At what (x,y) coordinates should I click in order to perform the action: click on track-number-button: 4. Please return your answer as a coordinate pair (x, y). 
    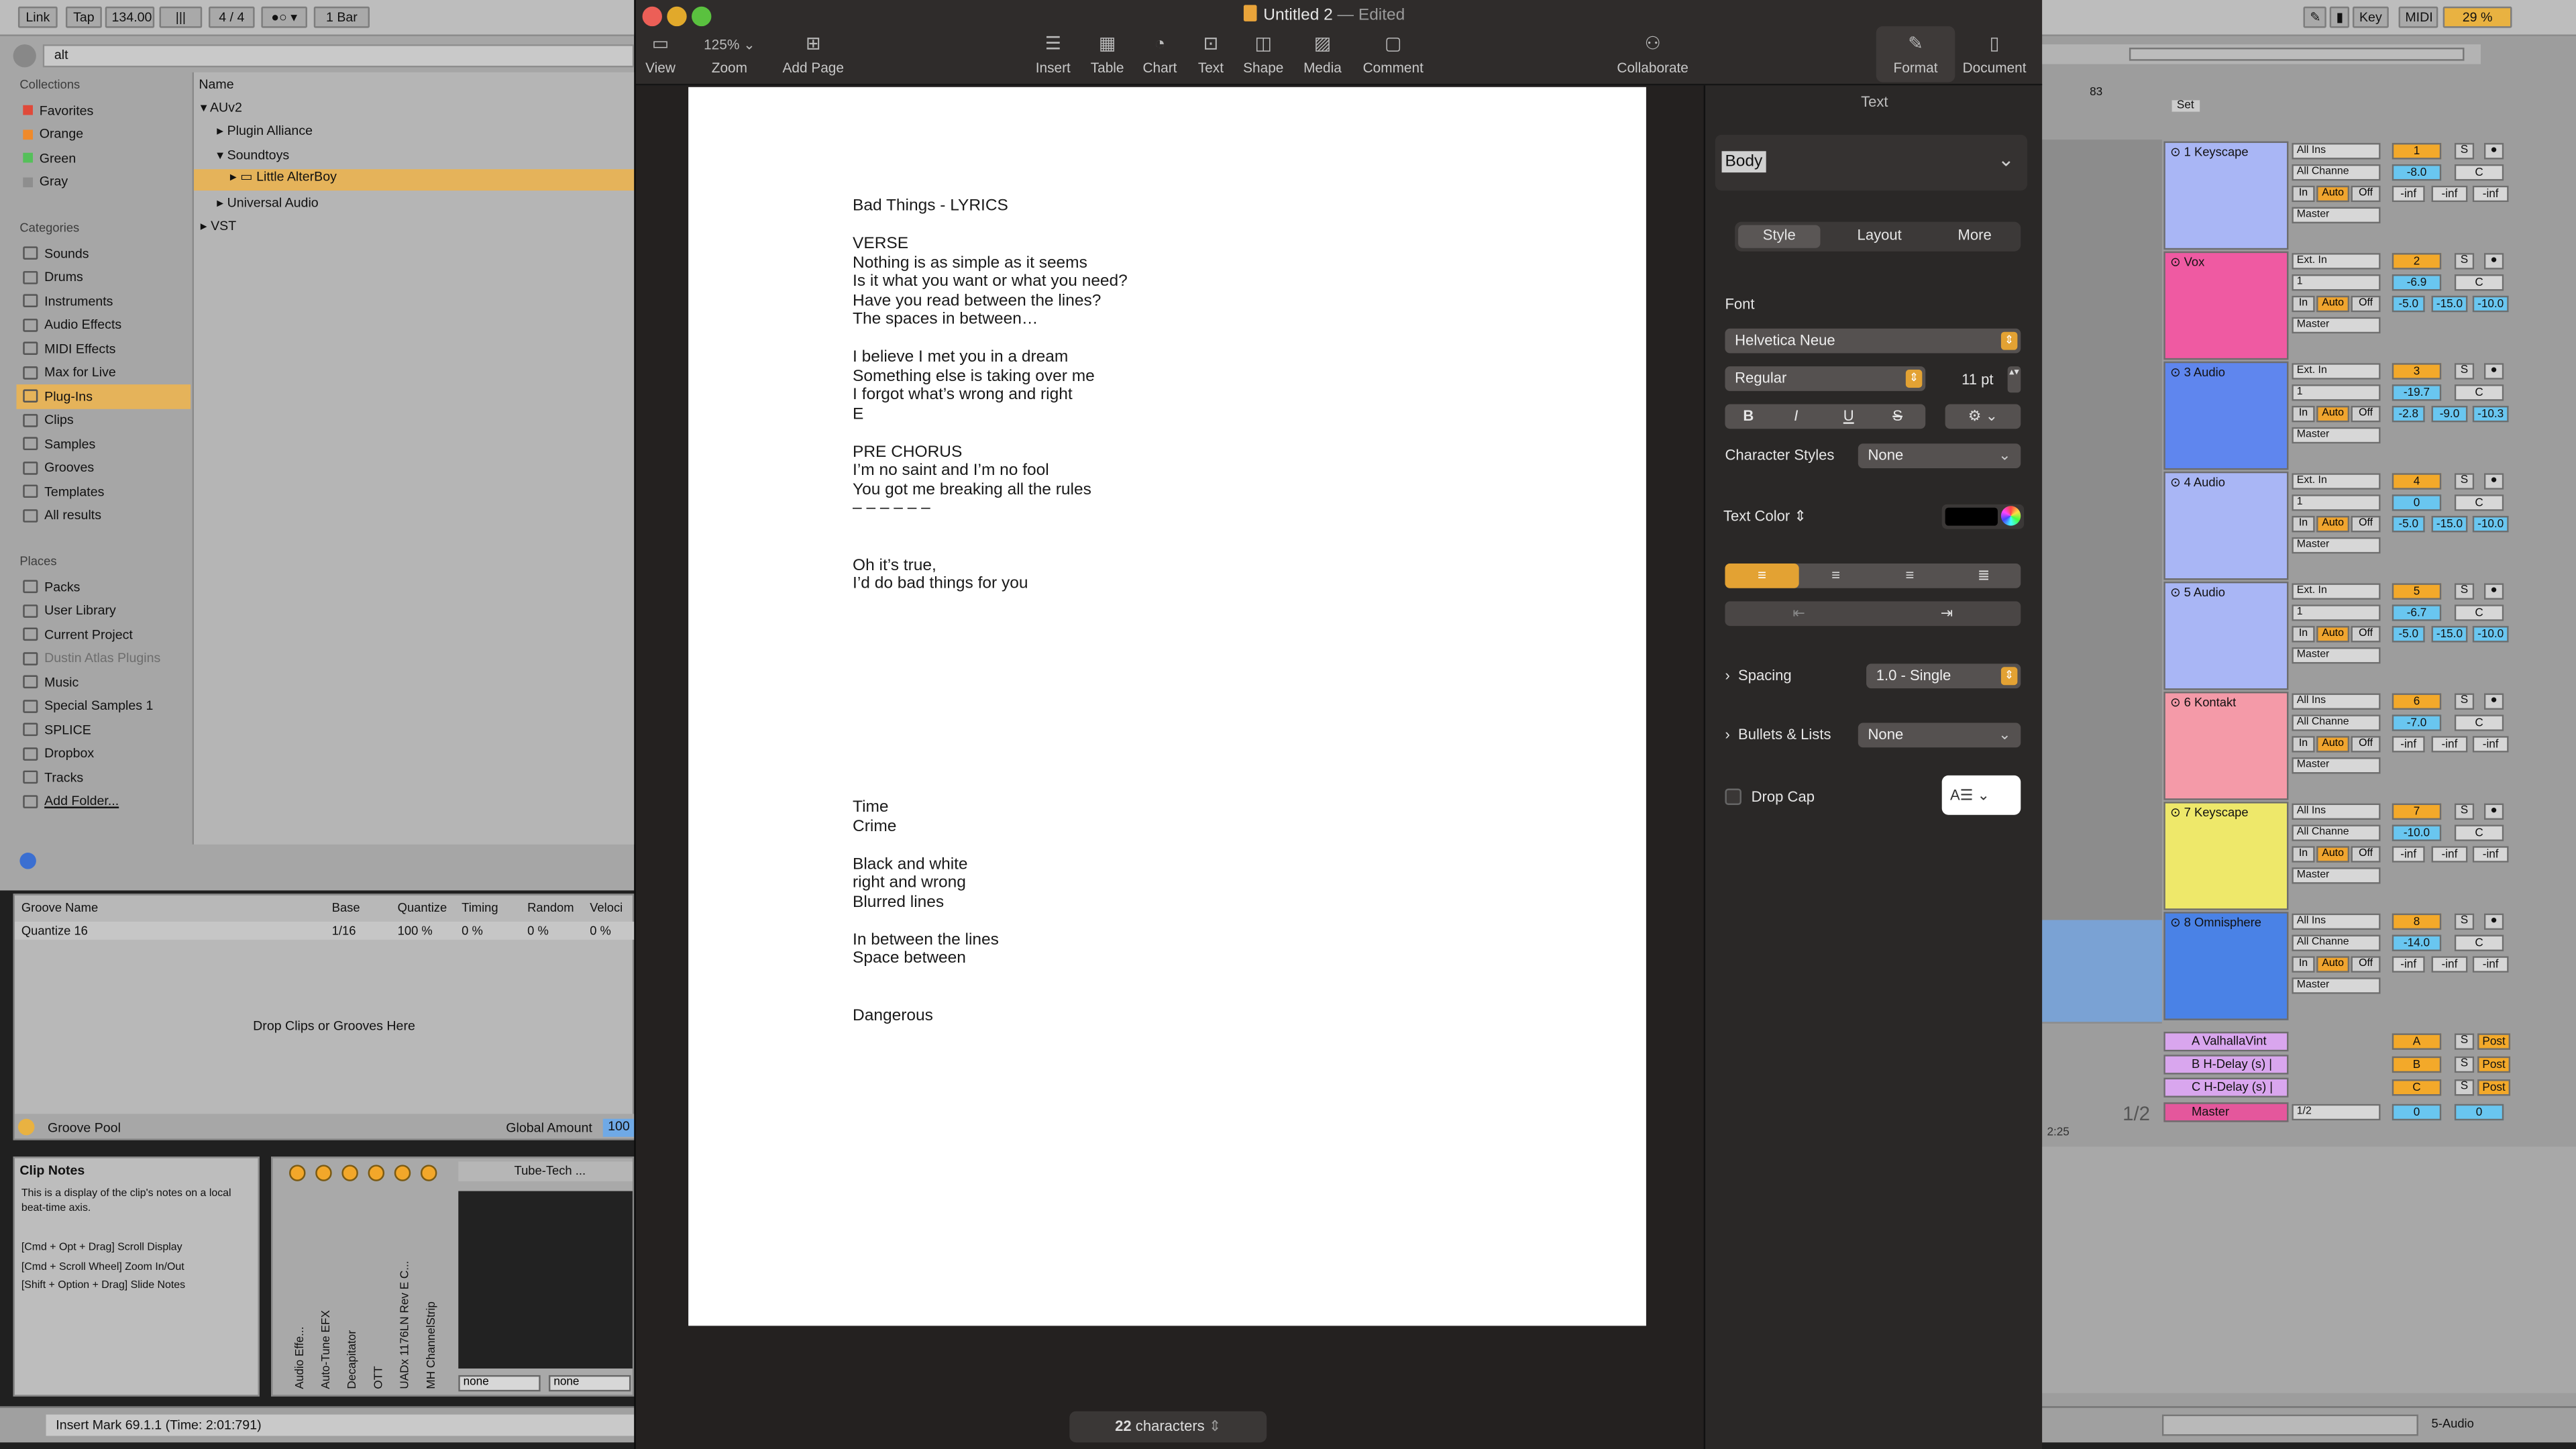
    Looking at the image, I should click on (2417, 481).